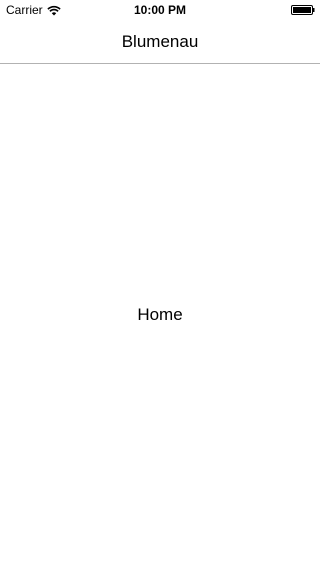  I want to click on status-bar: Carrier 10:00 PM, so click(160, 10).